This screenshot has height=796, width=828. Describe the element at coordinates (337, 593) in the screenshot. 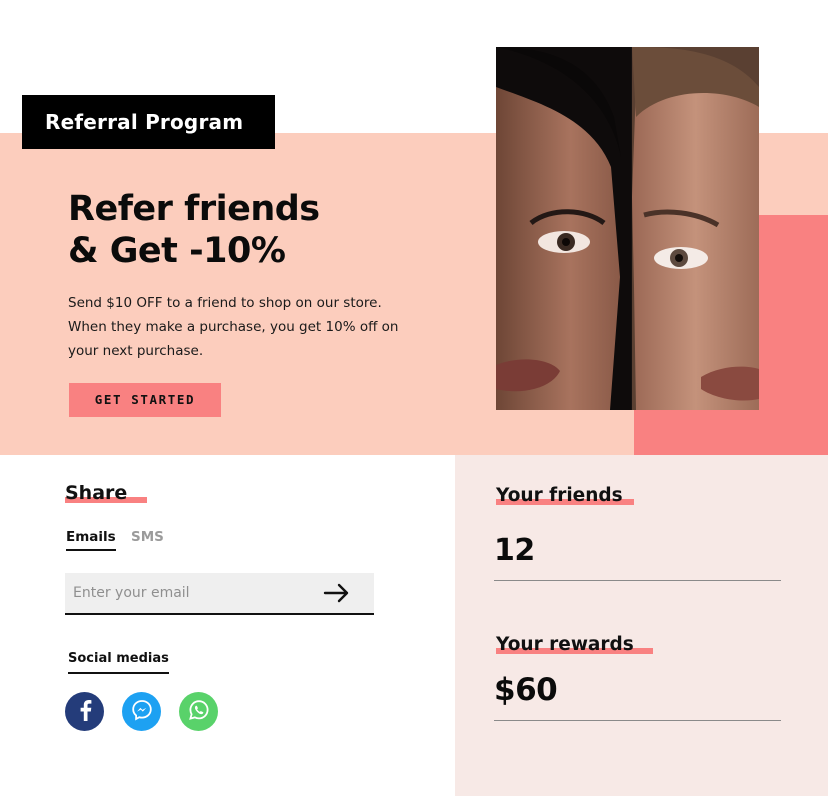

I see `arrow-right-icon` at that location.